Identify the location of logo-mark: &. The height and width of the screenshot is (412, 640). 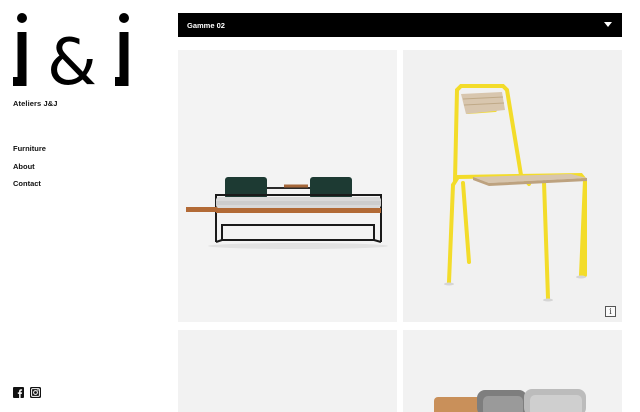
(71, 50).